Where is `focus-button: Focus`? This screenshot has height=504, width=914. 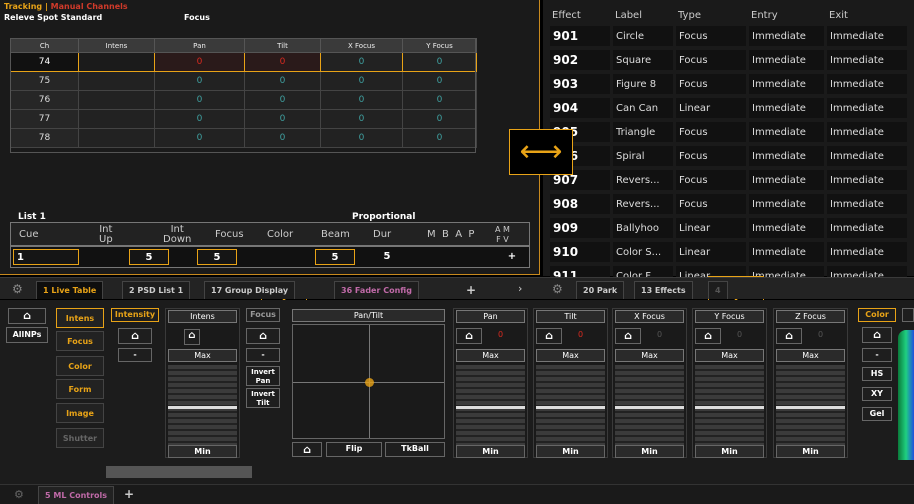
focus-button: Focus is located at coordinates (263, 315).